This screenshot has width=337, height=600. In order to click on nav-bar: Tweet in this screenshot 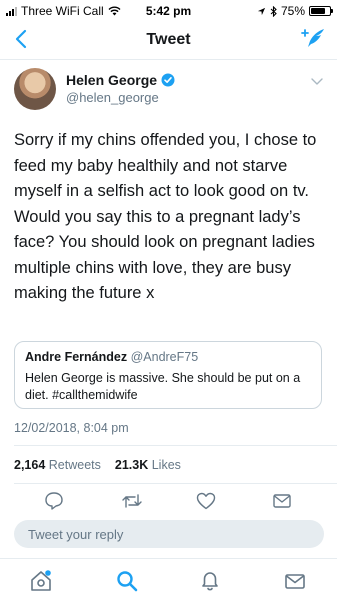, I will do `click(168, 40)`.